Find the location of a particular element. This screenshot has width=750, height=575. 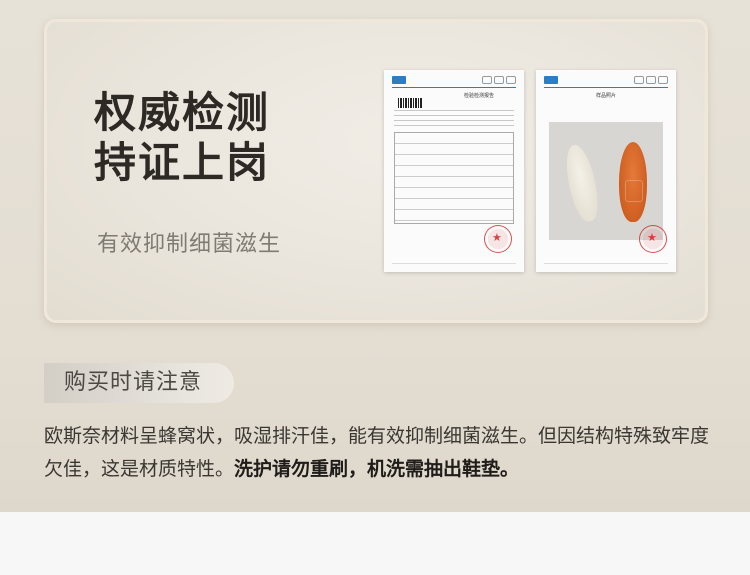

hero-title: 权威检测 持证上岗 is located at coordinates (214, 138).